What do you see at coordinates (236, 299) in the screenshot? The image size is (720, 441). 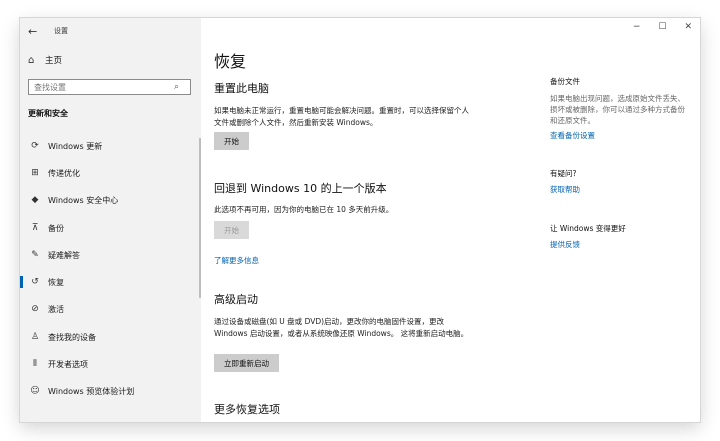 I see `advanced-startup-heading: 高级启动` at bounding box center [236, 299].